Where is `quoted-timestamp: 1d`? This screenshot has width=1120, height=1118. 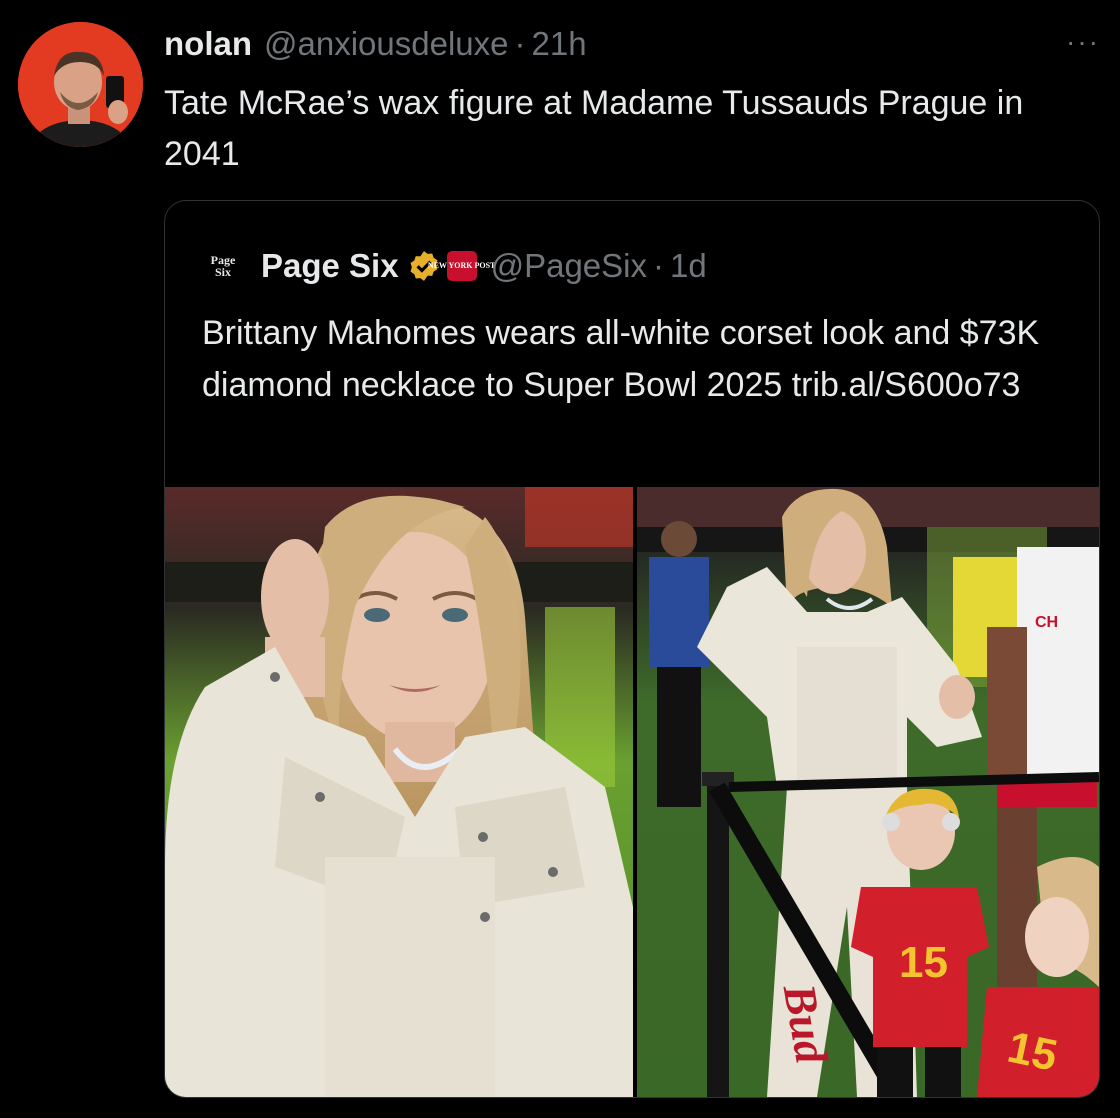
quoted-timestamp: 1d is located at coordinates (688, 266).